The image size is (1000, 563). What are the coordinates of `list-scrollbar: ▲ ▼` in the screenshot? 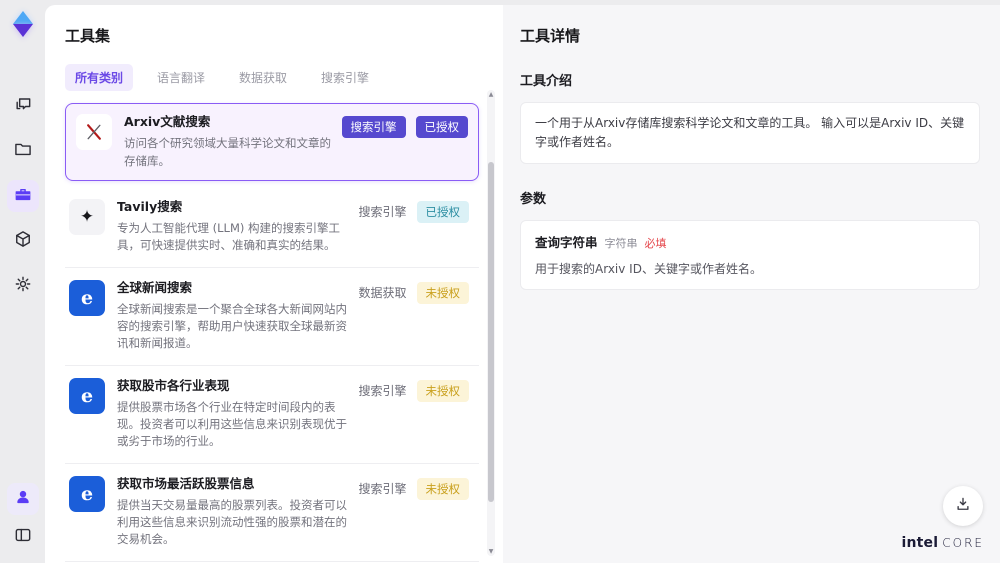 It's located at (491, 323).